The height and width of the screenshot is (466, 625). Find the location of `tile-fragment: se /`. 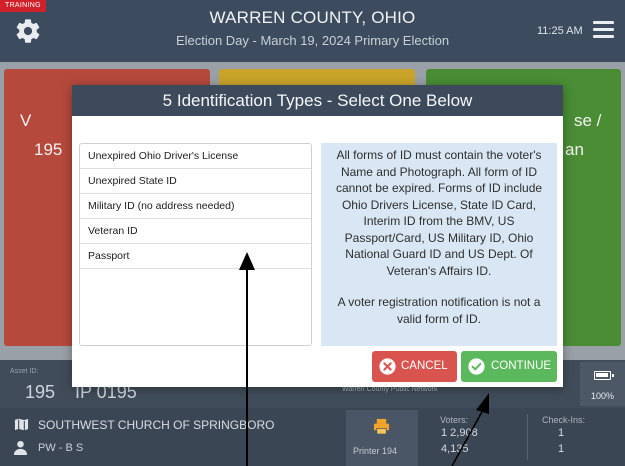

tile-fragment: se / is located at coordinates (588, 120).